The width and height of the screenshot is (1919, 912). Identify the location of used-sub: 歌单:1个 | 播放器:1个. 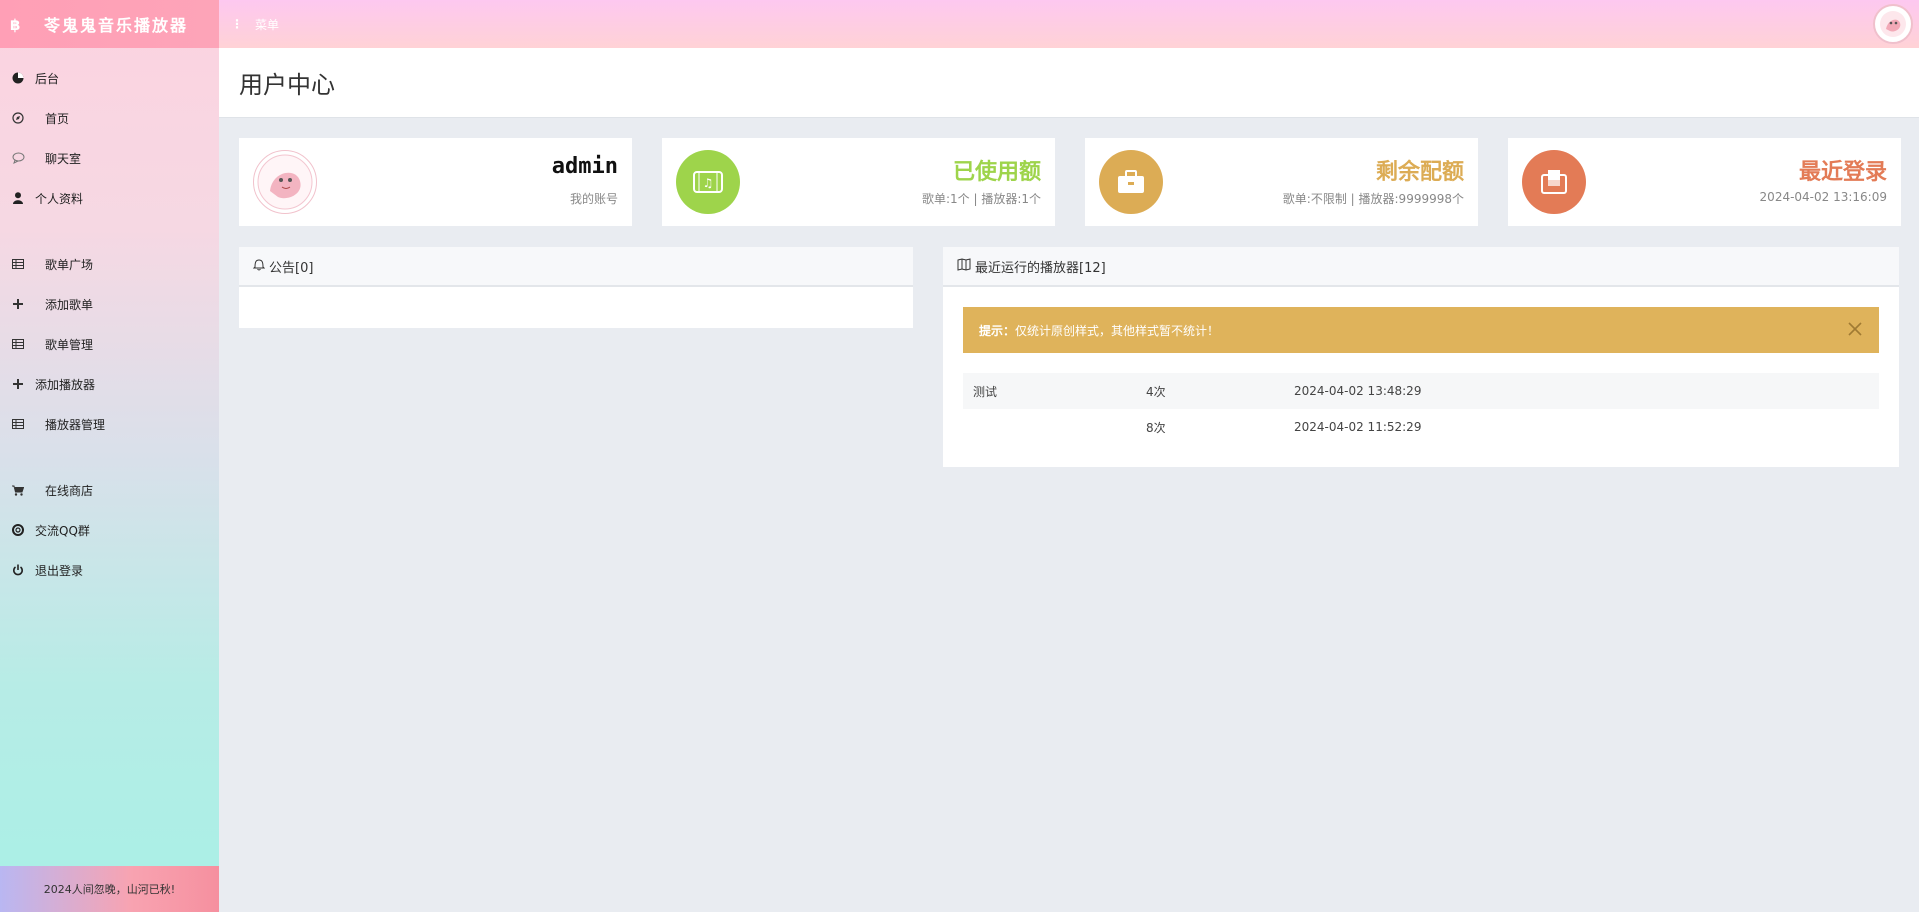
(981, 199).